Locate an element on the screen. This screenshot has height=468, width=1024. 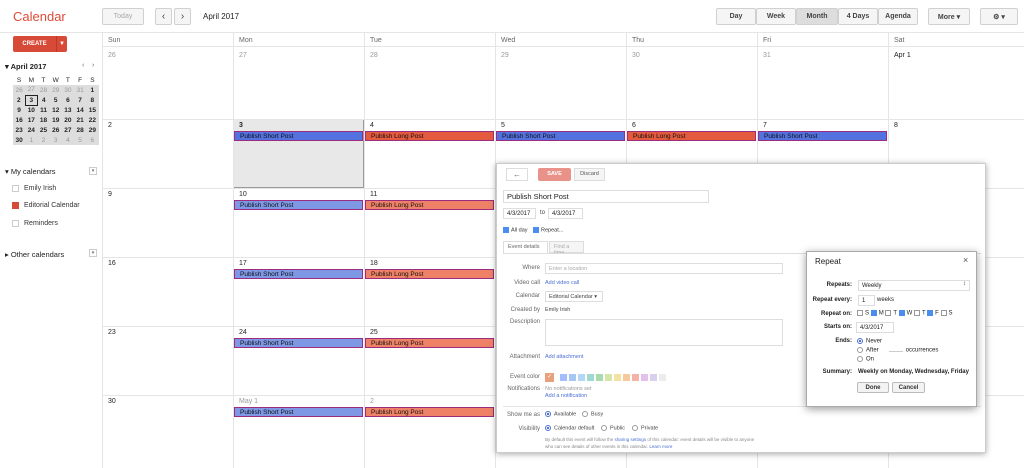
visibility-public-radio: Public is located at coordinates (613, 428).